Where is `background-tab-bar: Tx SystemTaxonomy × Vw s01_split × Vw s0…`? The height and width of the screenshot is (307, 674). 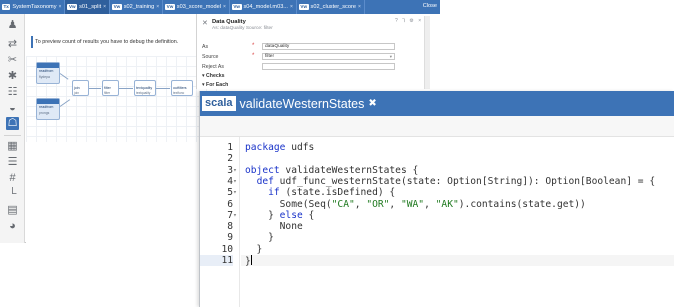
background-tab-bar: Tx SystemTaxonomy × Vw s01_split × Vw s0… is located at coordinates (220, 7).